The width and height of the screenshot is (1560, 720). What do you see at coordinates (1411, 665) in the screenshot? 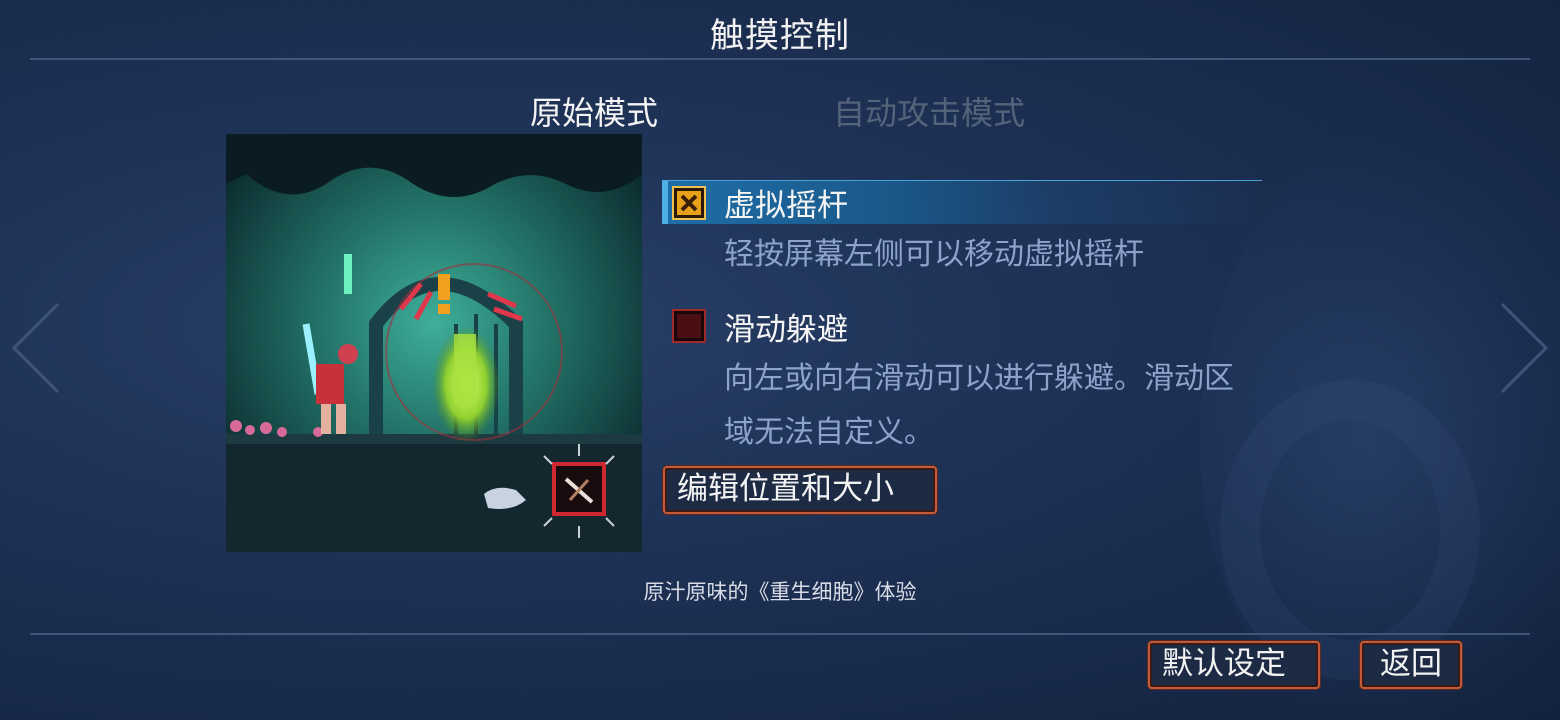
I see `back-button: 返回` at bounding box center [1411, 665].